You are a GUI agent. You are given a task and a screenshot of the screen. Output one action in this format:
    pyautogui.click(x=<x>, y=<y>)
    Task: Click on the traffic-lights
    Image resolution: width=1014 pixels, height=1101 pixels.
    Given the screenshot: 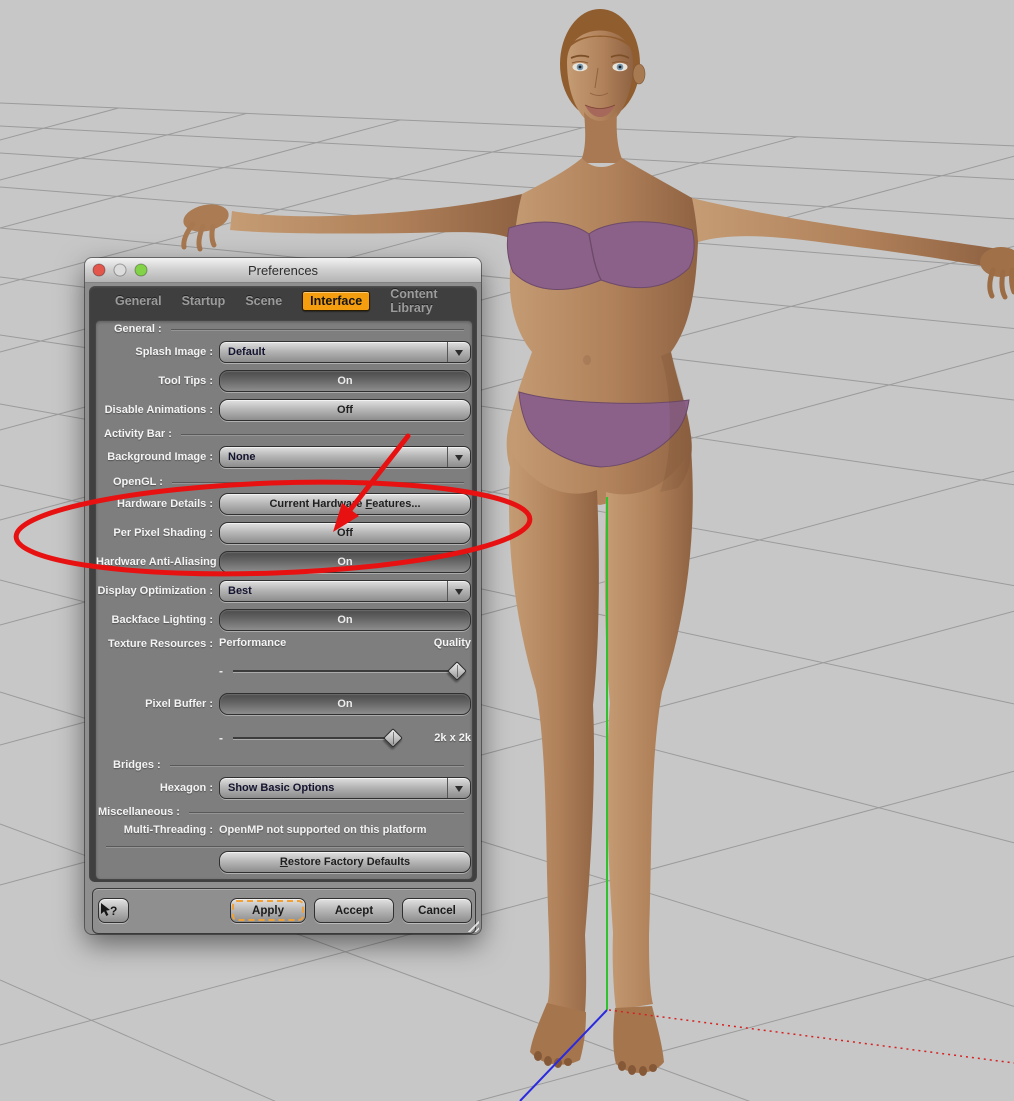 What is the action you would take?
    pyautogui.click(x=120, y=270)
    